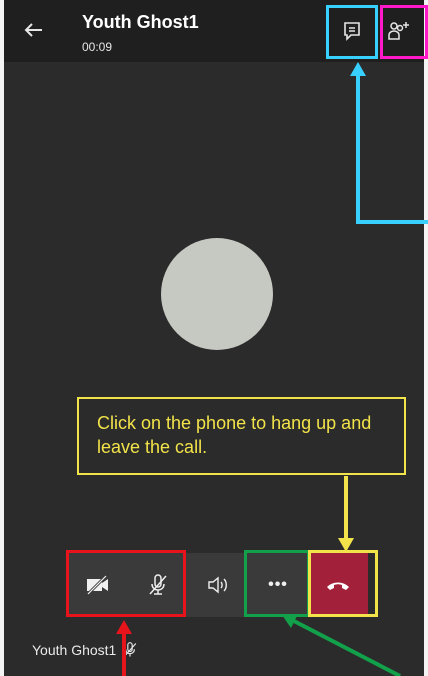 This screenshot has width=428, height=676. Describe the element at coordinates (124, 627) in the screenshot. I see `red-arrowhead` at that location.